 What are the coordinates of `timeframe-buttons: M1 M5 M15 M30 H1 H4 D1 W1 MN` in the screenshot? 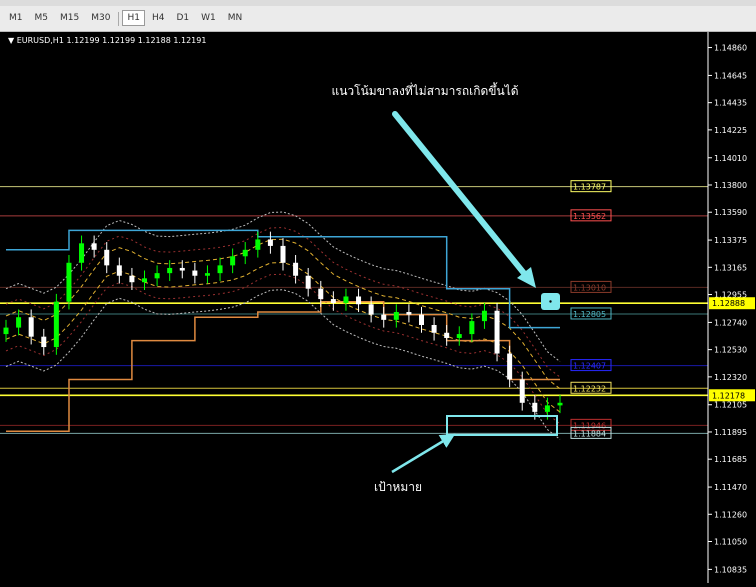 It's located at (126, 18).